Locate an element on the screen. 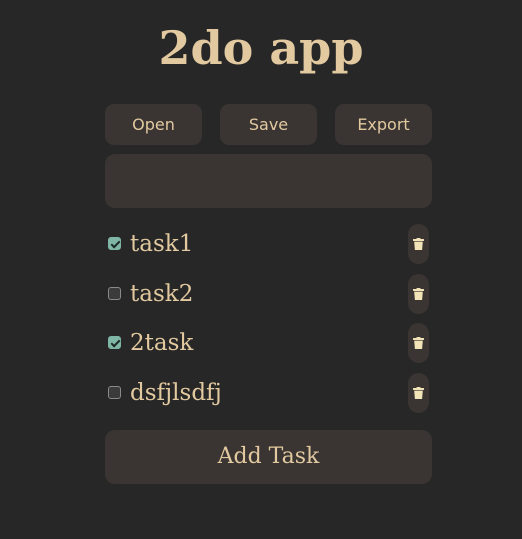 The width and height of the screenshot is (522, 539). export-button: Export is located at coordinates (383, 124).